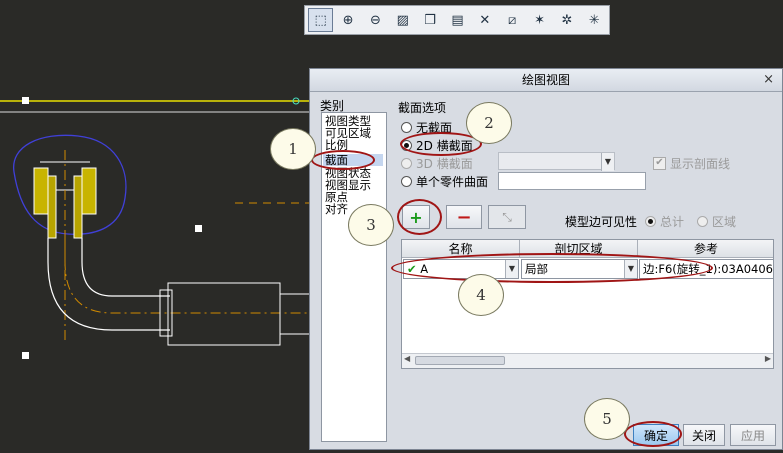 This screenshot has width=783, height=453. Describe the element at coordinates (768, 358) in the screenshot. I see `scroll-right-icon: ▶` at that location.